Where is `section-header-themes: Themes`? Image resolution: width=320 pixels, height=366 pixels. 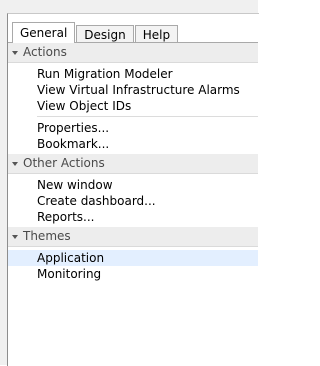 section-header-themes: Themes is located at coordinates (133, 237).